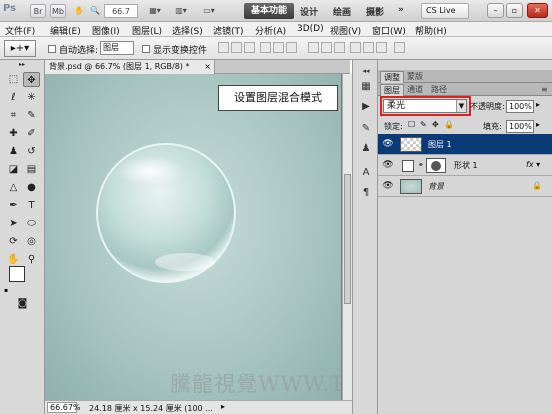  What do you see at coordinates (13, 133) in the screenshot?
I see `healing-brush-icon: ✚` at bounding box center [13, 133].